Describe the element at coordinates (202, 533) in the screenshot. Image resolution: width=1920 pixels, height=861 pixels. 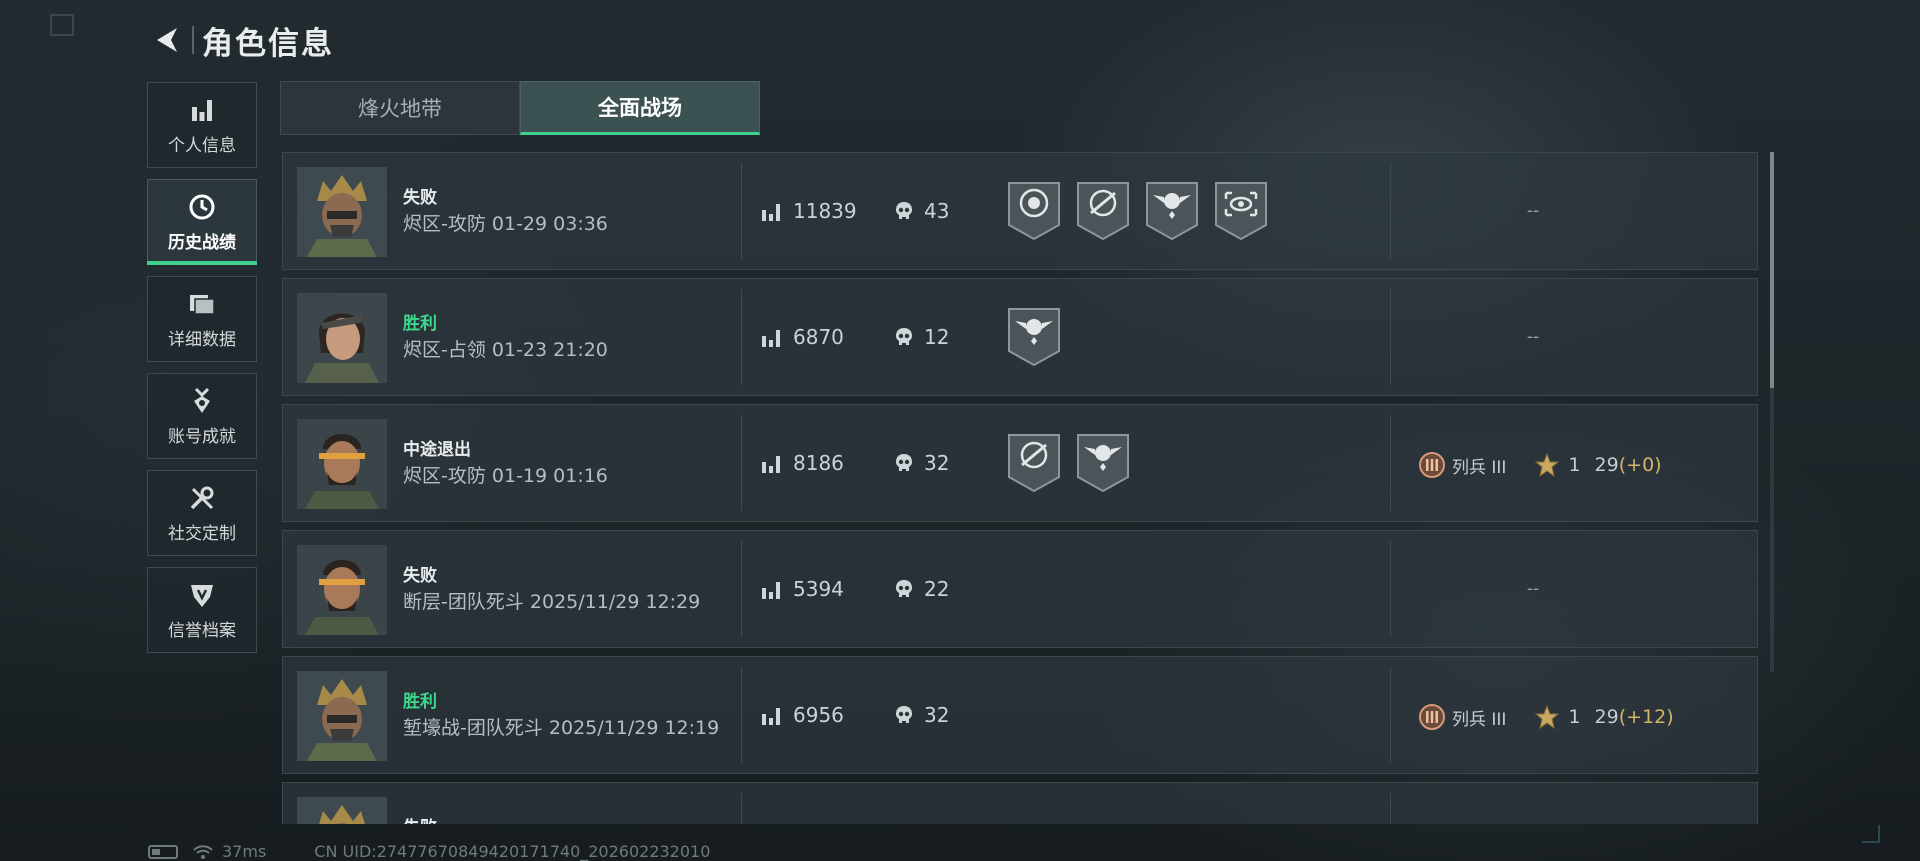
I see `sidebar-item-label: 社交定制` at that location.